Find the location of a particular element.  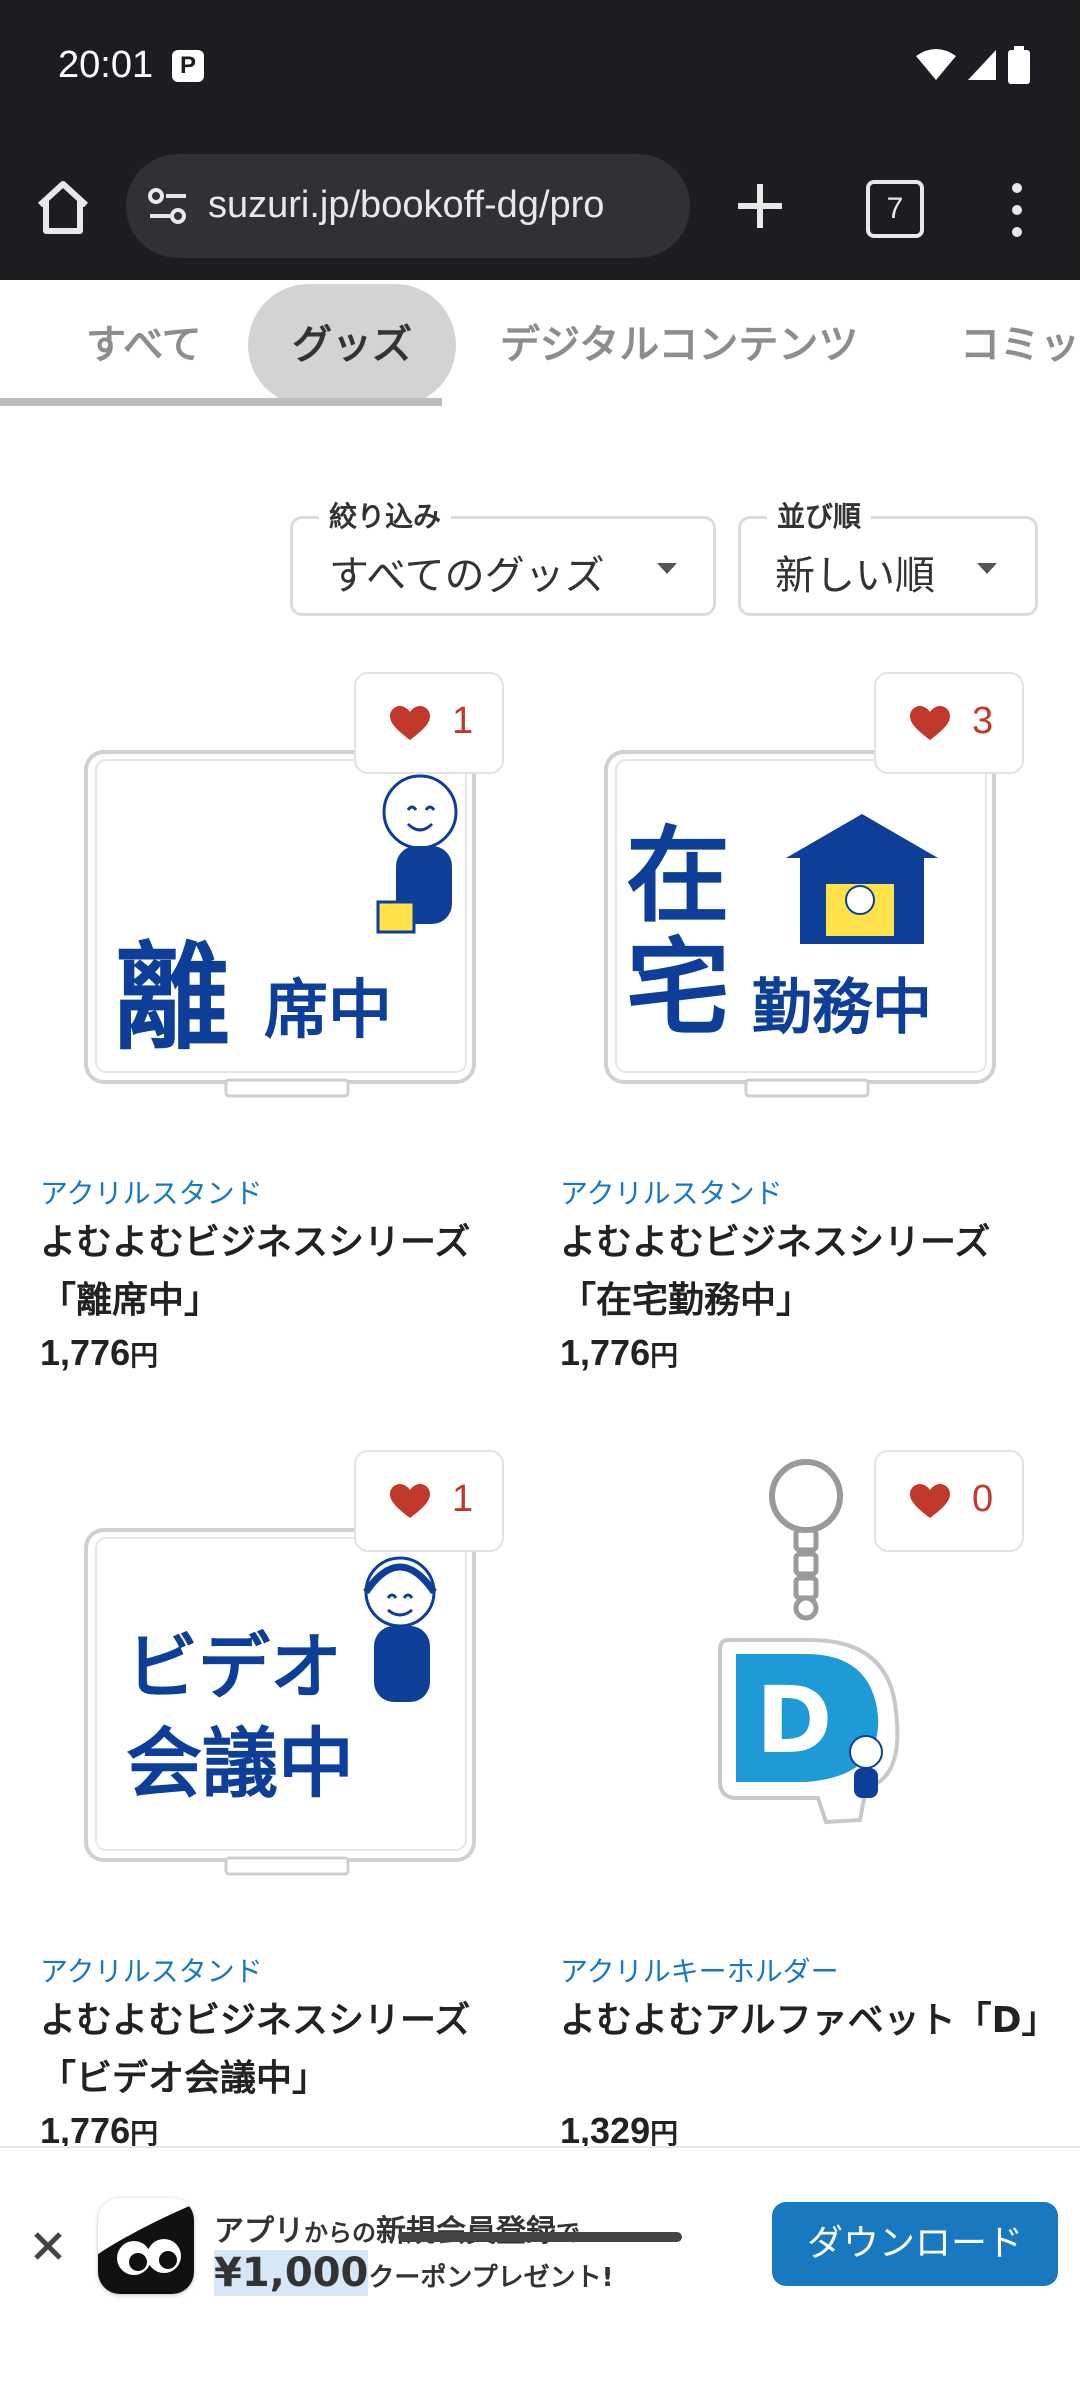

app-download-banner: アプリからの新規会員登録で ¥1,000クーポンプレゼント! ダウンロード is located at coordinates (540, 2274).